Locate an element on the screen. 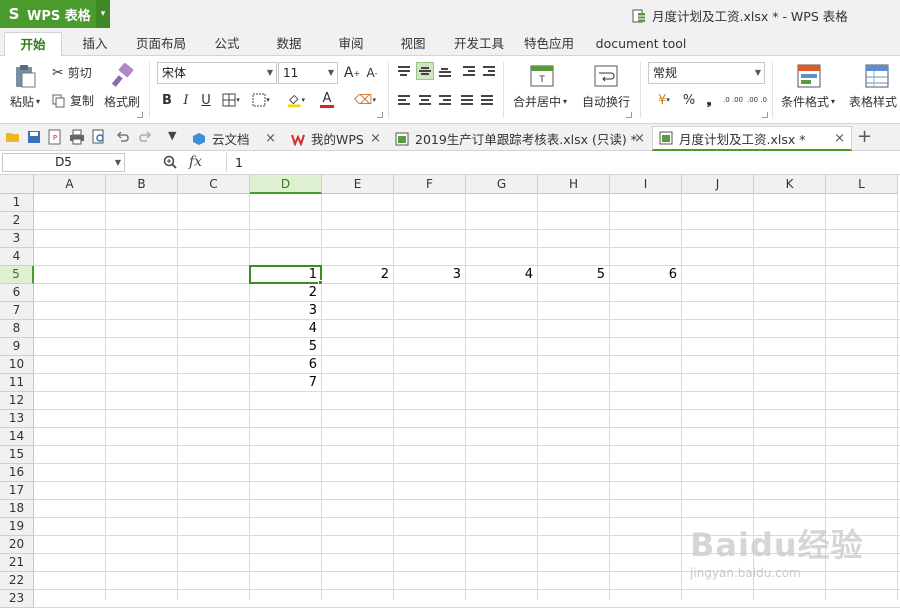 This screenshot has height=608, width=900. wrap-text-button: 自动换行 is located at coordinates (606, 101).